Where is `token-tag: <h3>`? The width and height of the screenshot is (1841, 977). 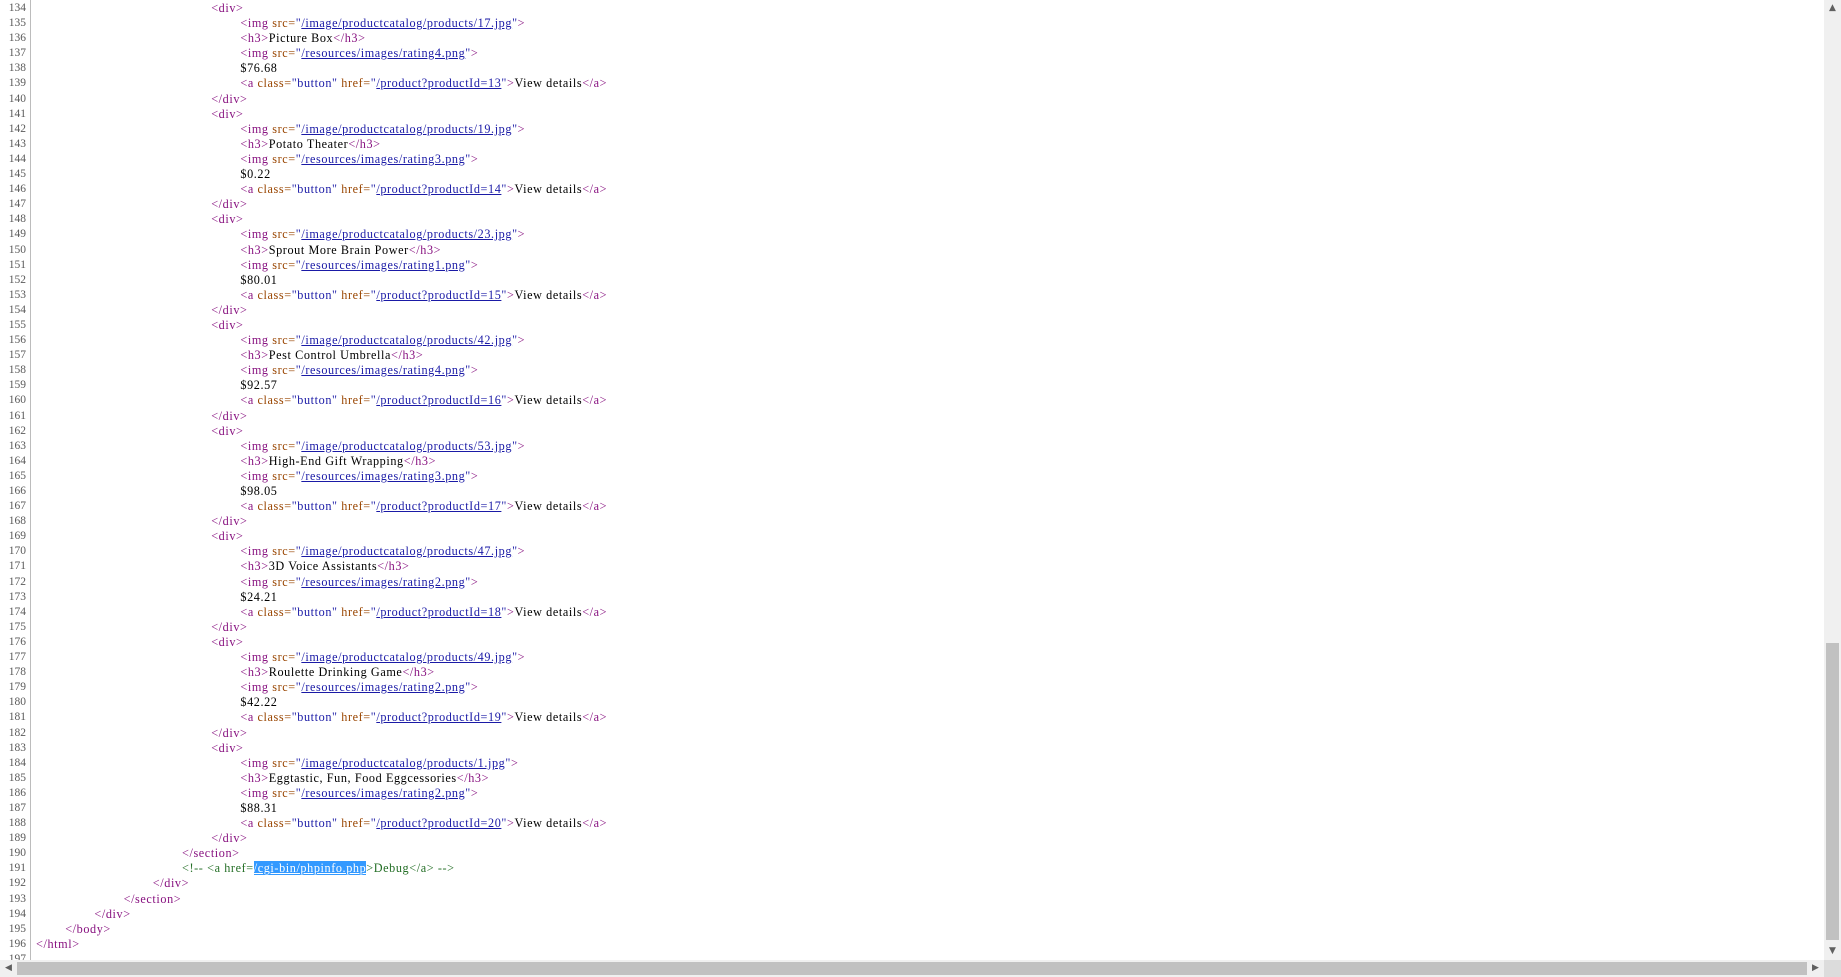
token-tag: <h3> is located at coordinates (254, 249).